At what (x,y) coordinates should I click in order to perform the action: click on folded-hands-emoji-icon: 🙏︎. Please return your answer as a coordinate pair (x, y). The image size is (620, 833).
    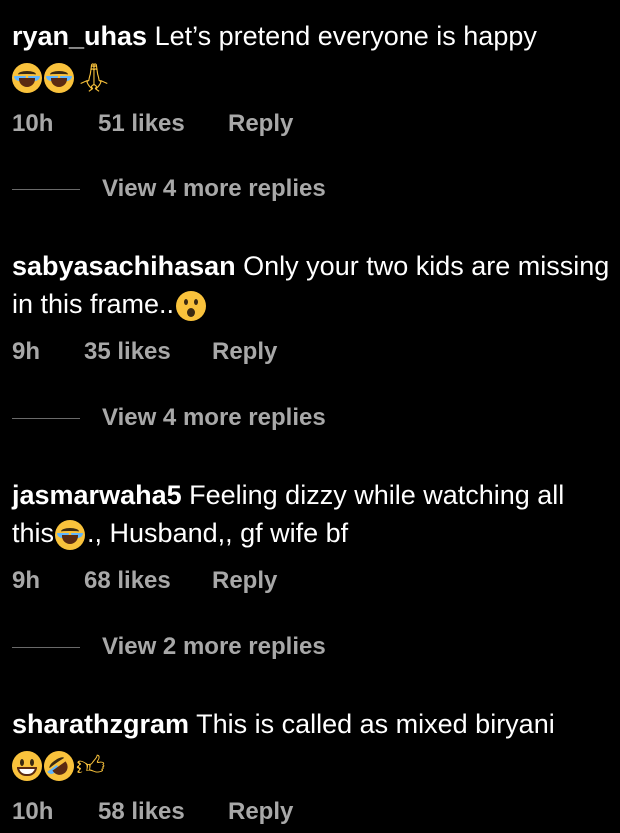
    Looking at the image, I should click on (94, 77).